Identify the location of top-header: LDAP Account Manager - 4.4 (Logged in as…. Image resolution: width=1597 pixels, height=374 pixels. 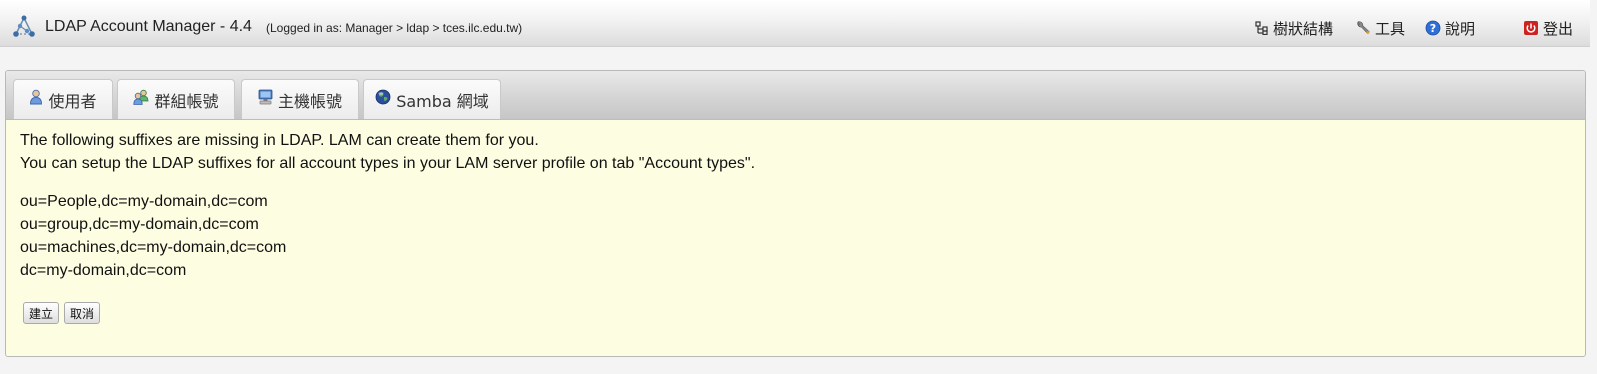
(795, 23).